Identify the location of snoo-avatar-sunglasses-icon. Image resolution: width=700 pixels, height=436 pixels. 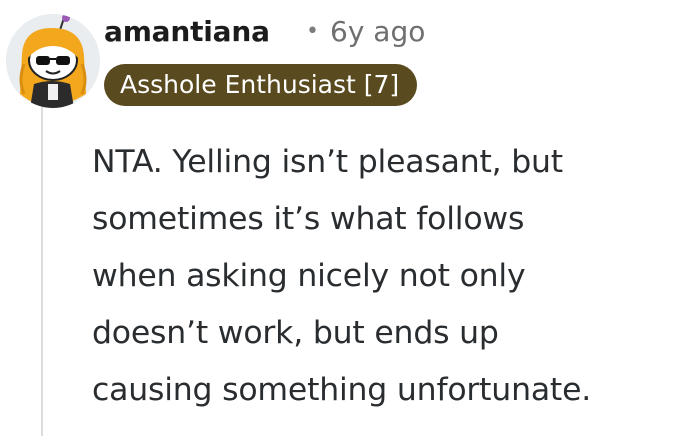
(53, 61).